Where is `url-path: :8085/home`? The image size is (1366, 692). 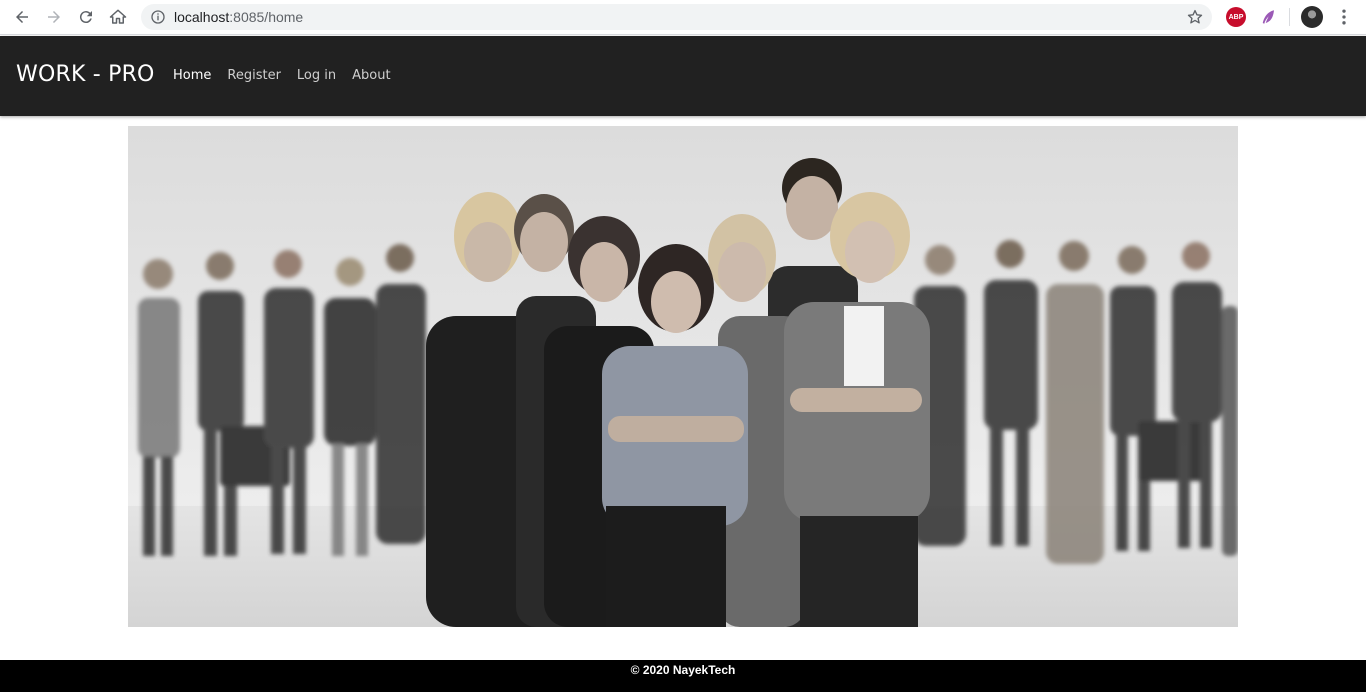
url-path: :8085/home is located at coordinates (266, 17).